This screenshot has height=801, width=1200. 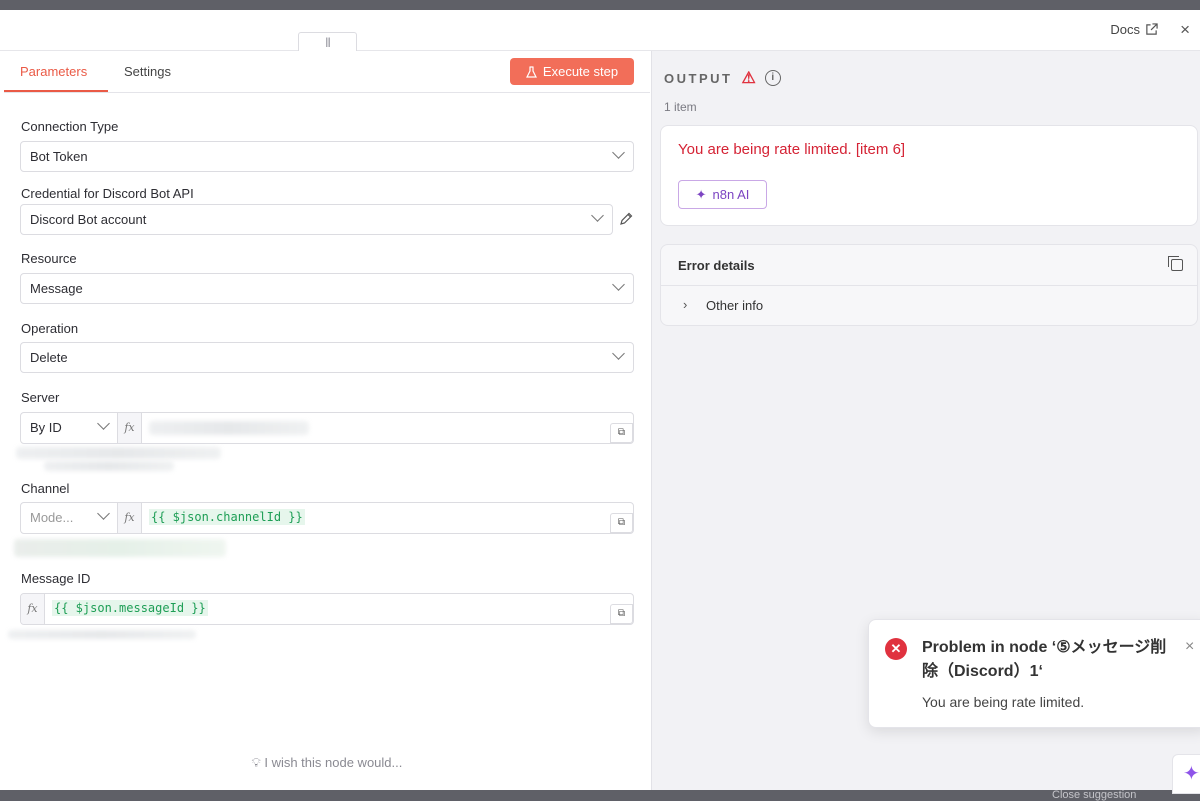 What do you see at coordinates (53, 71) in the screenshot?
I see `tab-parameters: Parameters` at bounding box center [53, 71].